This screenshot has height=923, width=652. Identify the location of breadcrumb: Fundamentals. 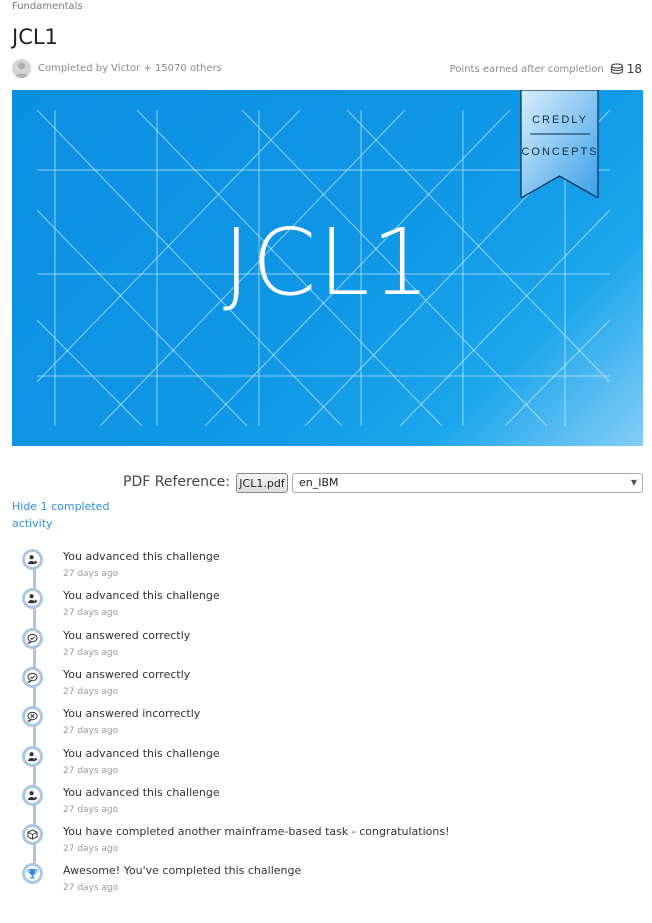
(47, 6).